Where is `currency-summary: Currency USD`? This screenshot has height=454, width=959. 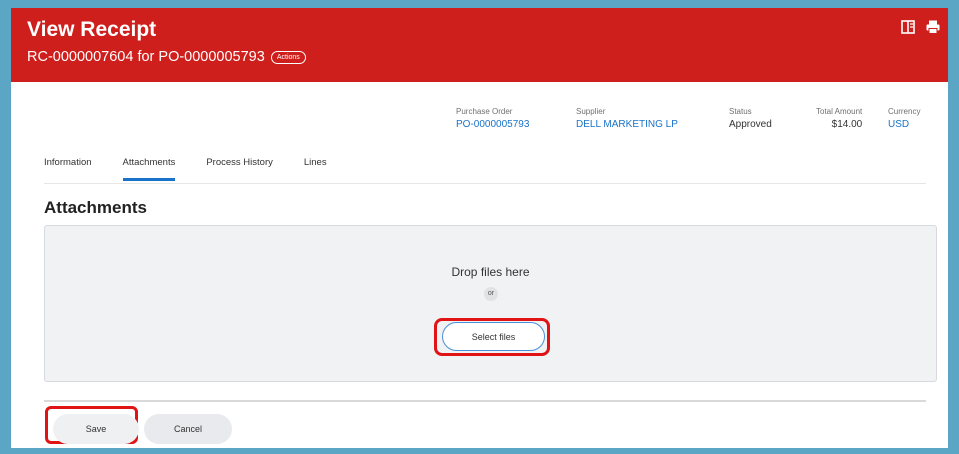 currency-summary: Currency USD is located at coordinates (904, 118).